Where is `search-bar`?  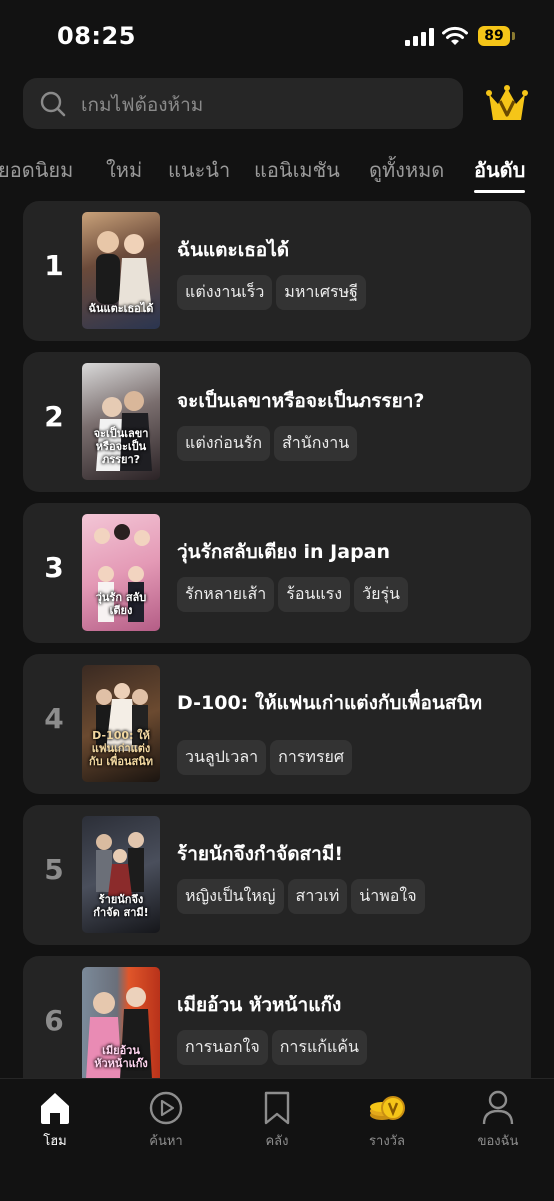 search-bar is located at coordinates (243, 104).